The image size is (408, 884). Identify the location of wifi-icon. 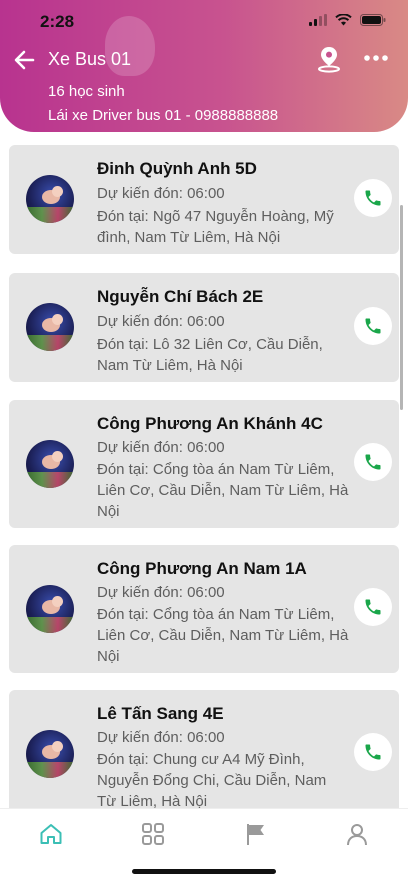
(343, 20).